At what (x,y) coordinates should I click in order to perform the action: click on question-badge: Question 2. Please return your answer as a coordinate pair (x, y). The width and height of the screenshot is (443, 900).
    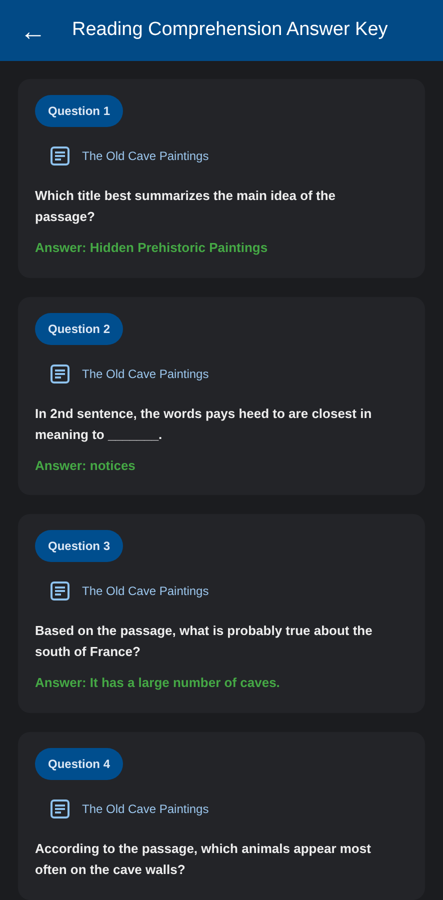
    Looking at the image, I should click on (79, 328).